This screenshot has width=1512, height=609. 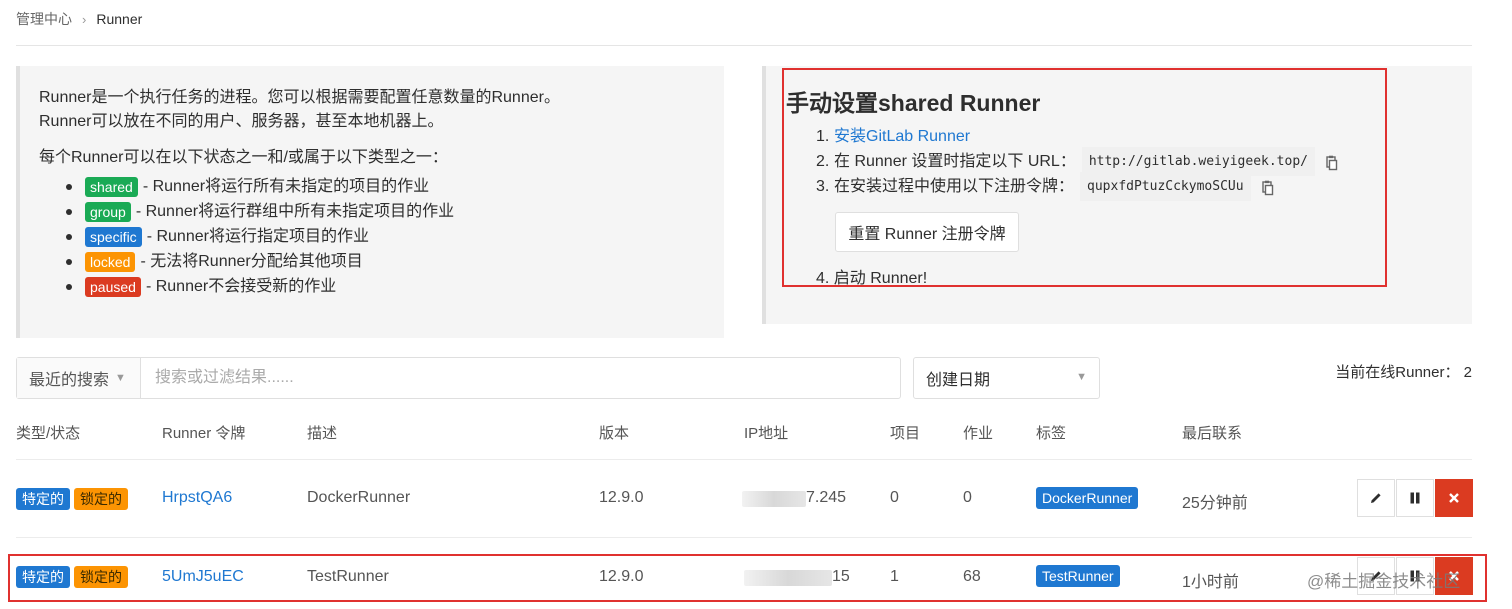 I want to click on type-description: - Runner将运行群组中所有未指定项目的作业, so click(x=295, y=211).